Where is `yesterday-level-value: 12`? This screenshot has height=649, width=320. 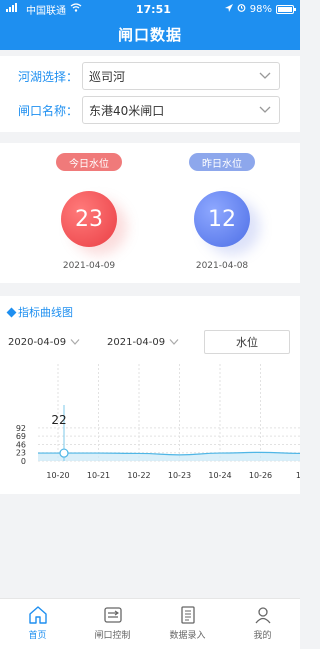 yesterday-level-value: 12 is located at coordinates (222, 219).